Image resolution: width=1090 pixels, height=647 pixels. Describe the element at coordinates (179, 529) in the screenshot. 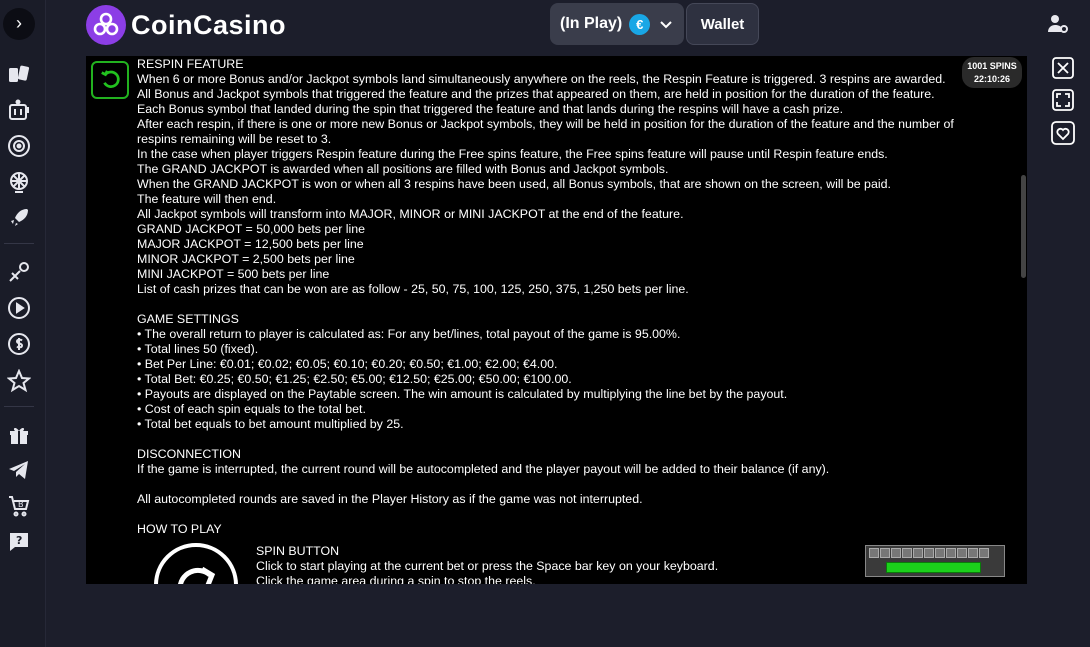

I see `section-heading: HOW TO PLAY` at that location.